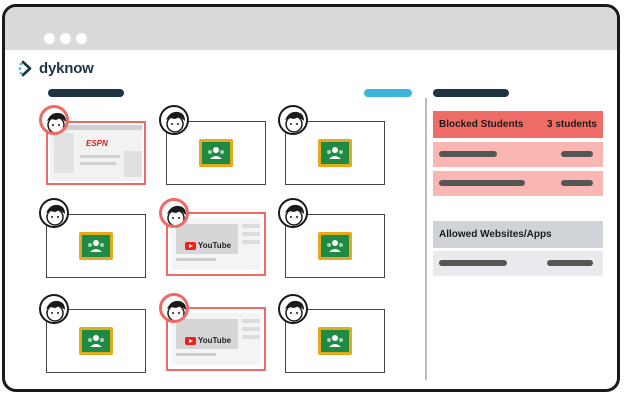 Image resolution: width=626 pixels, height=398 pixels. What do you see at coordinates (388, 93) in the screenshot?
I see `action-button` at bounding box center [388, 93].